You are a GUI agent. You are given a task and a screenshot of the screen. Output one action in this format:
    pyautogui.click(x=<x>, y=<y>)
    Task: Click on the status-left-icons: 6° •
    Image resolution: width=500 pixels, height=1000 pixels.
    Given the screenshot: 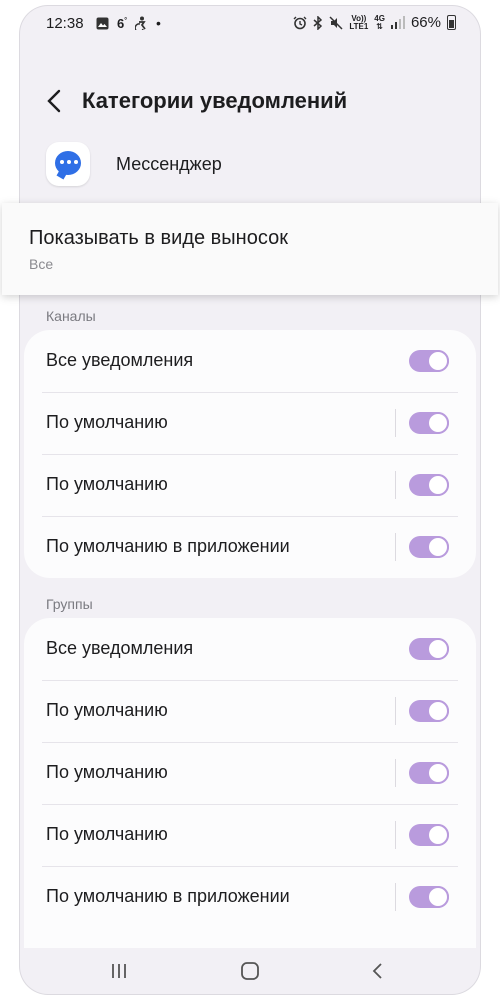 What is the action you would take?
    pyautogui.click(x=128, y=23)
    